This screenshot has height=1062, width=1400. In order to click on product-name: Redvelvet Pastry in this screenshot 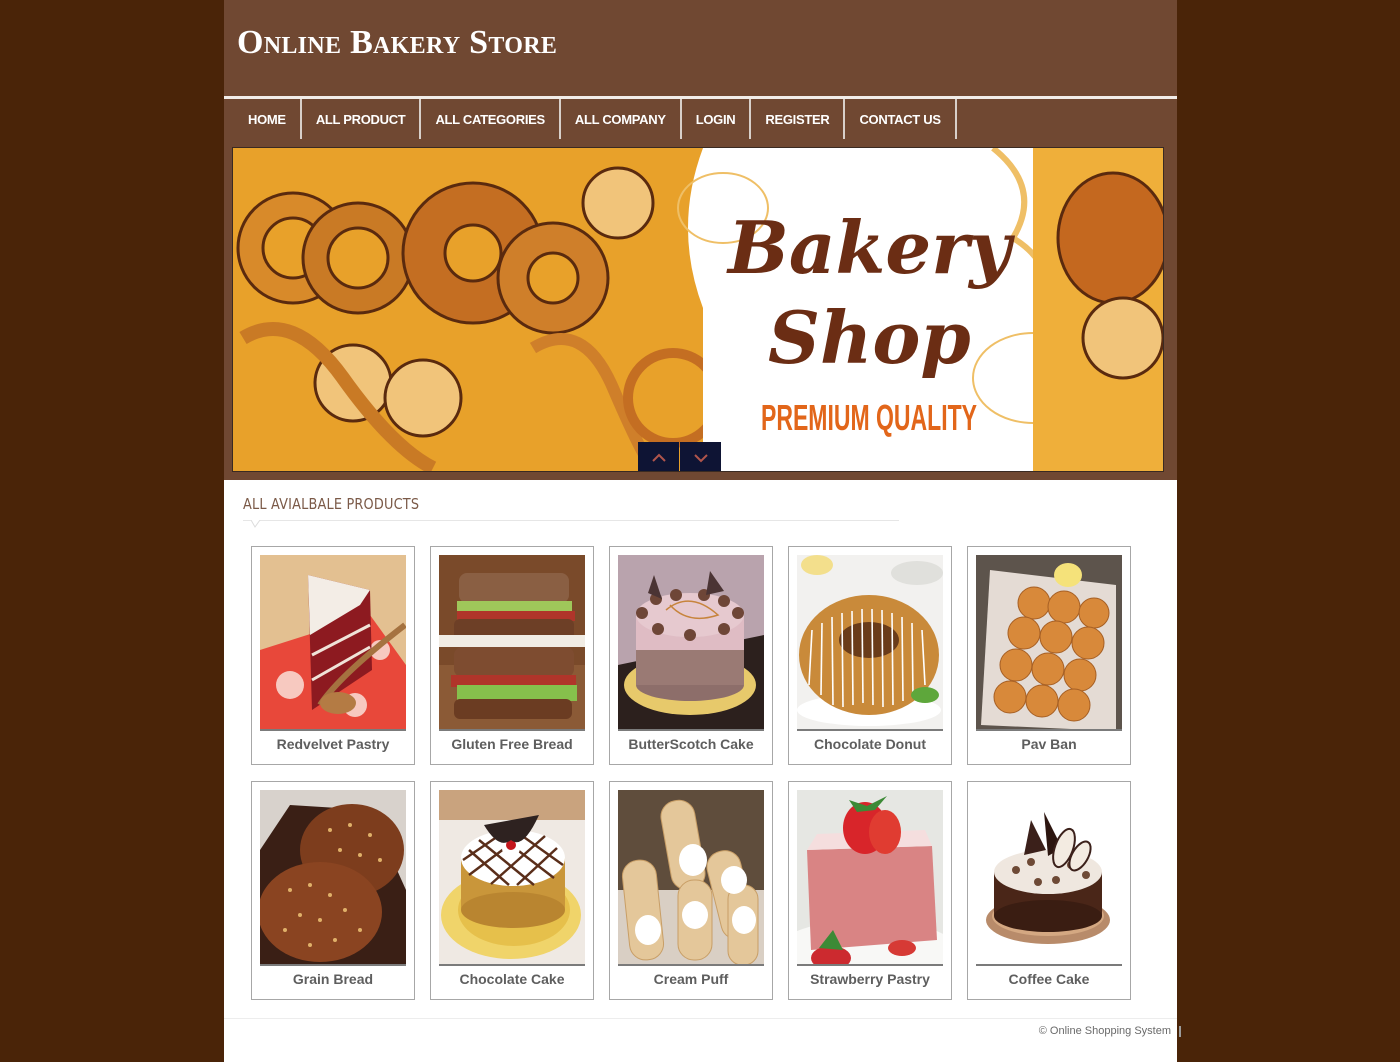, I will do `click(333, 744)`.